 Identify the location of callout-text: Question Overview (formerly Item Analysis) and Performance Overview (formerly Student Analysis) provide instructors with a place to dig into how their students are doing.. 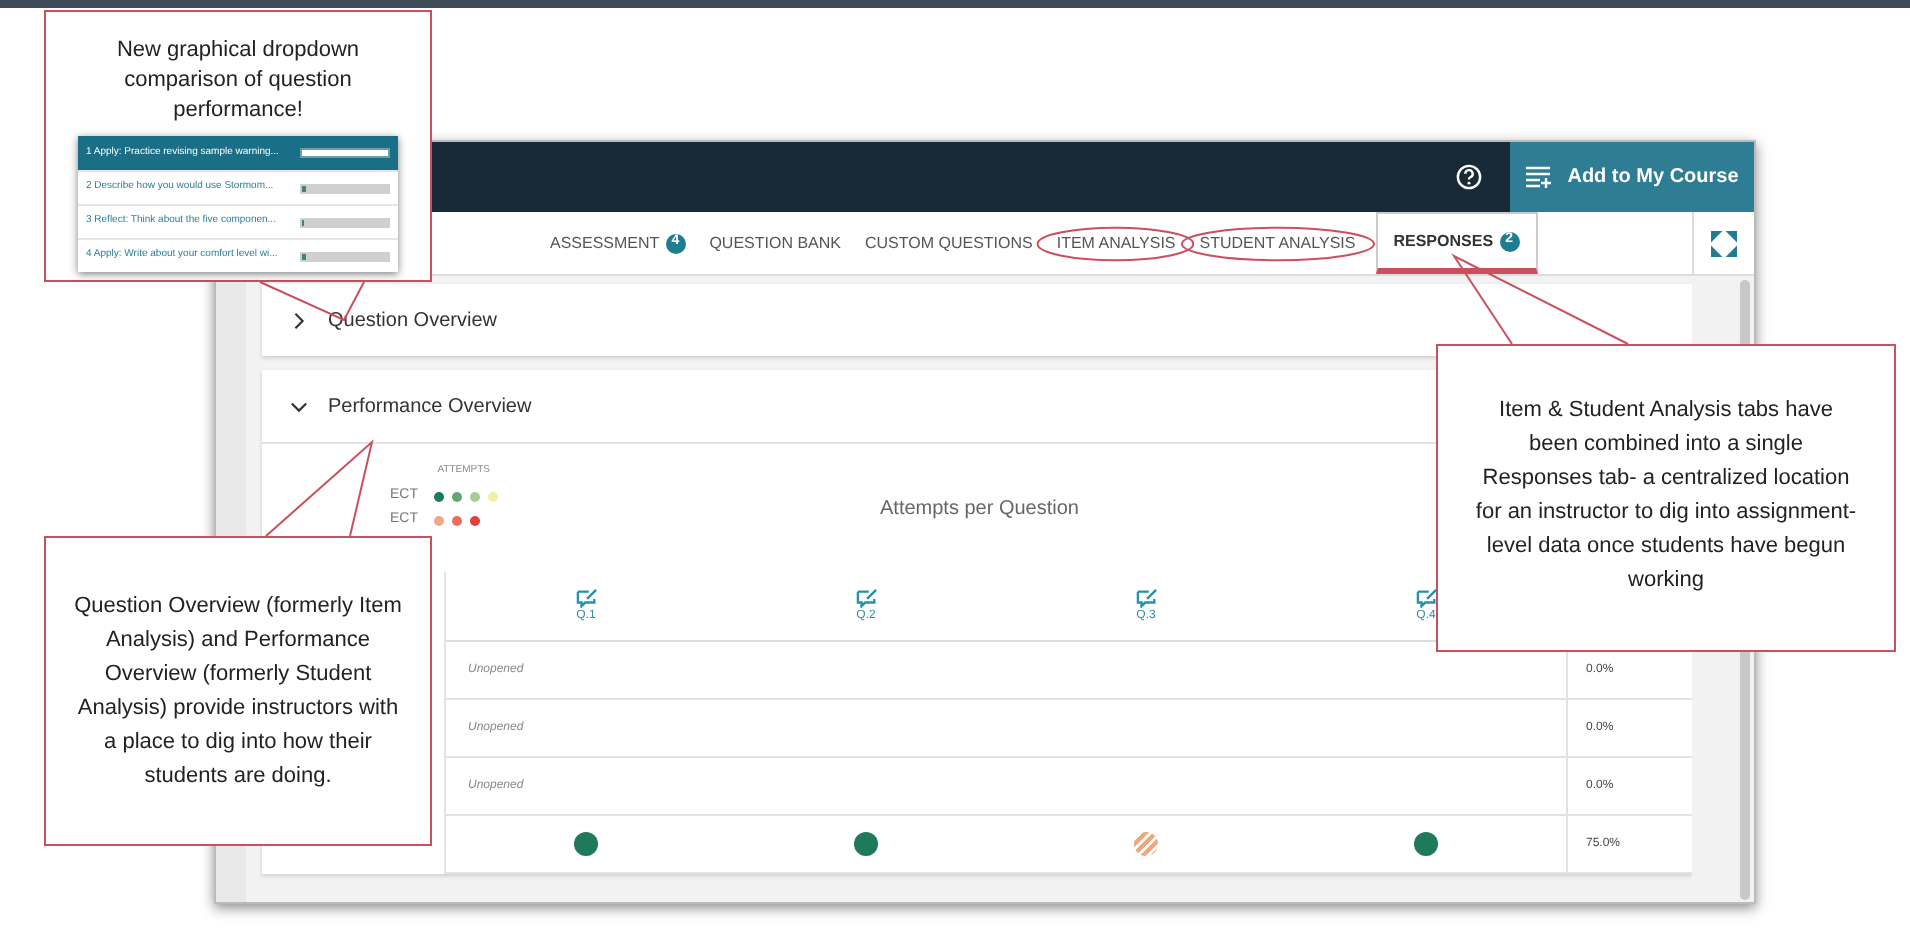
(238, 691).